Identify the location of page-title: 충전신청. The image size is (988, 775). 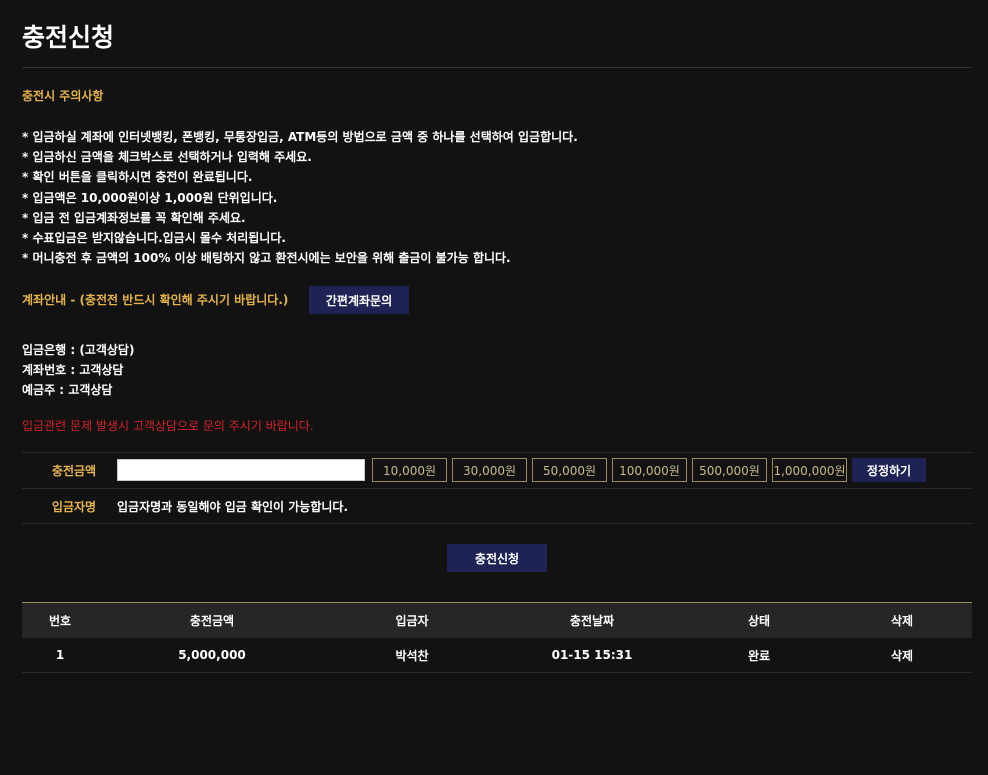
(68, 37).